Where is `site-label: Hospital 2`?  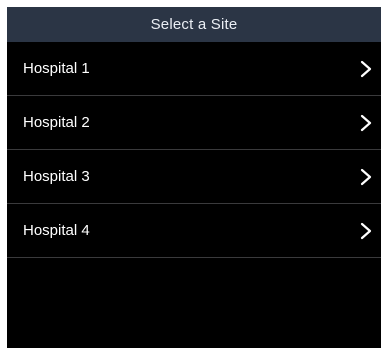 site-label: Hospital 2 is located at coordinates (56, 122).